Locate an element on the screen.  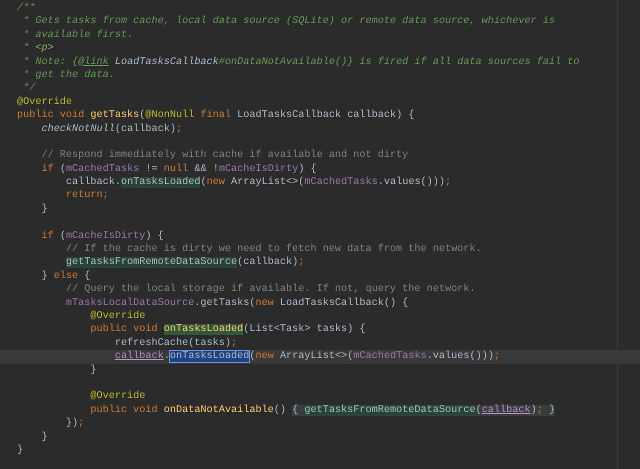
code-line: } else { is located at coordinates (65, 277).